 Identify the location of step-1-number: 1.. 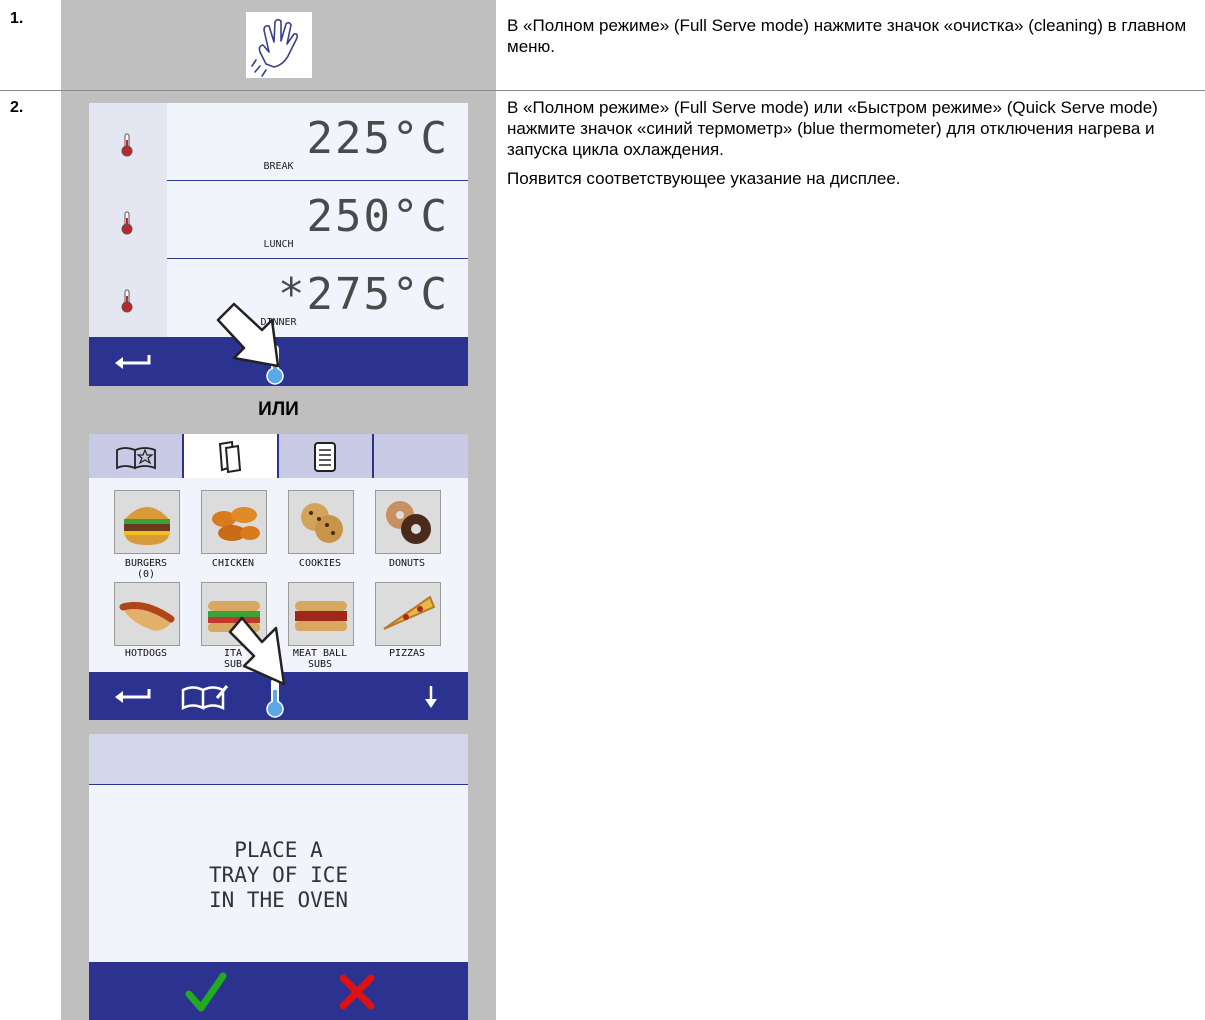
(17, 18).